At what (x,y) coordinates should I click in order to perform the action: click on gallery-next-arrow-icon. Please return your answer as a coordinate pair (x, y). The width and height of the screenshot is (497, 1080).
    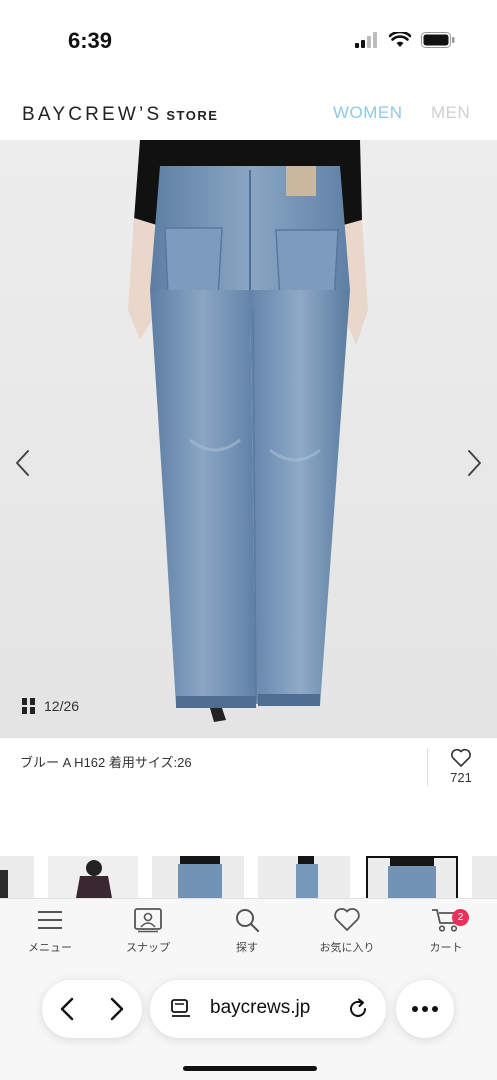
    Looking at the image, I should click on (474, 463).